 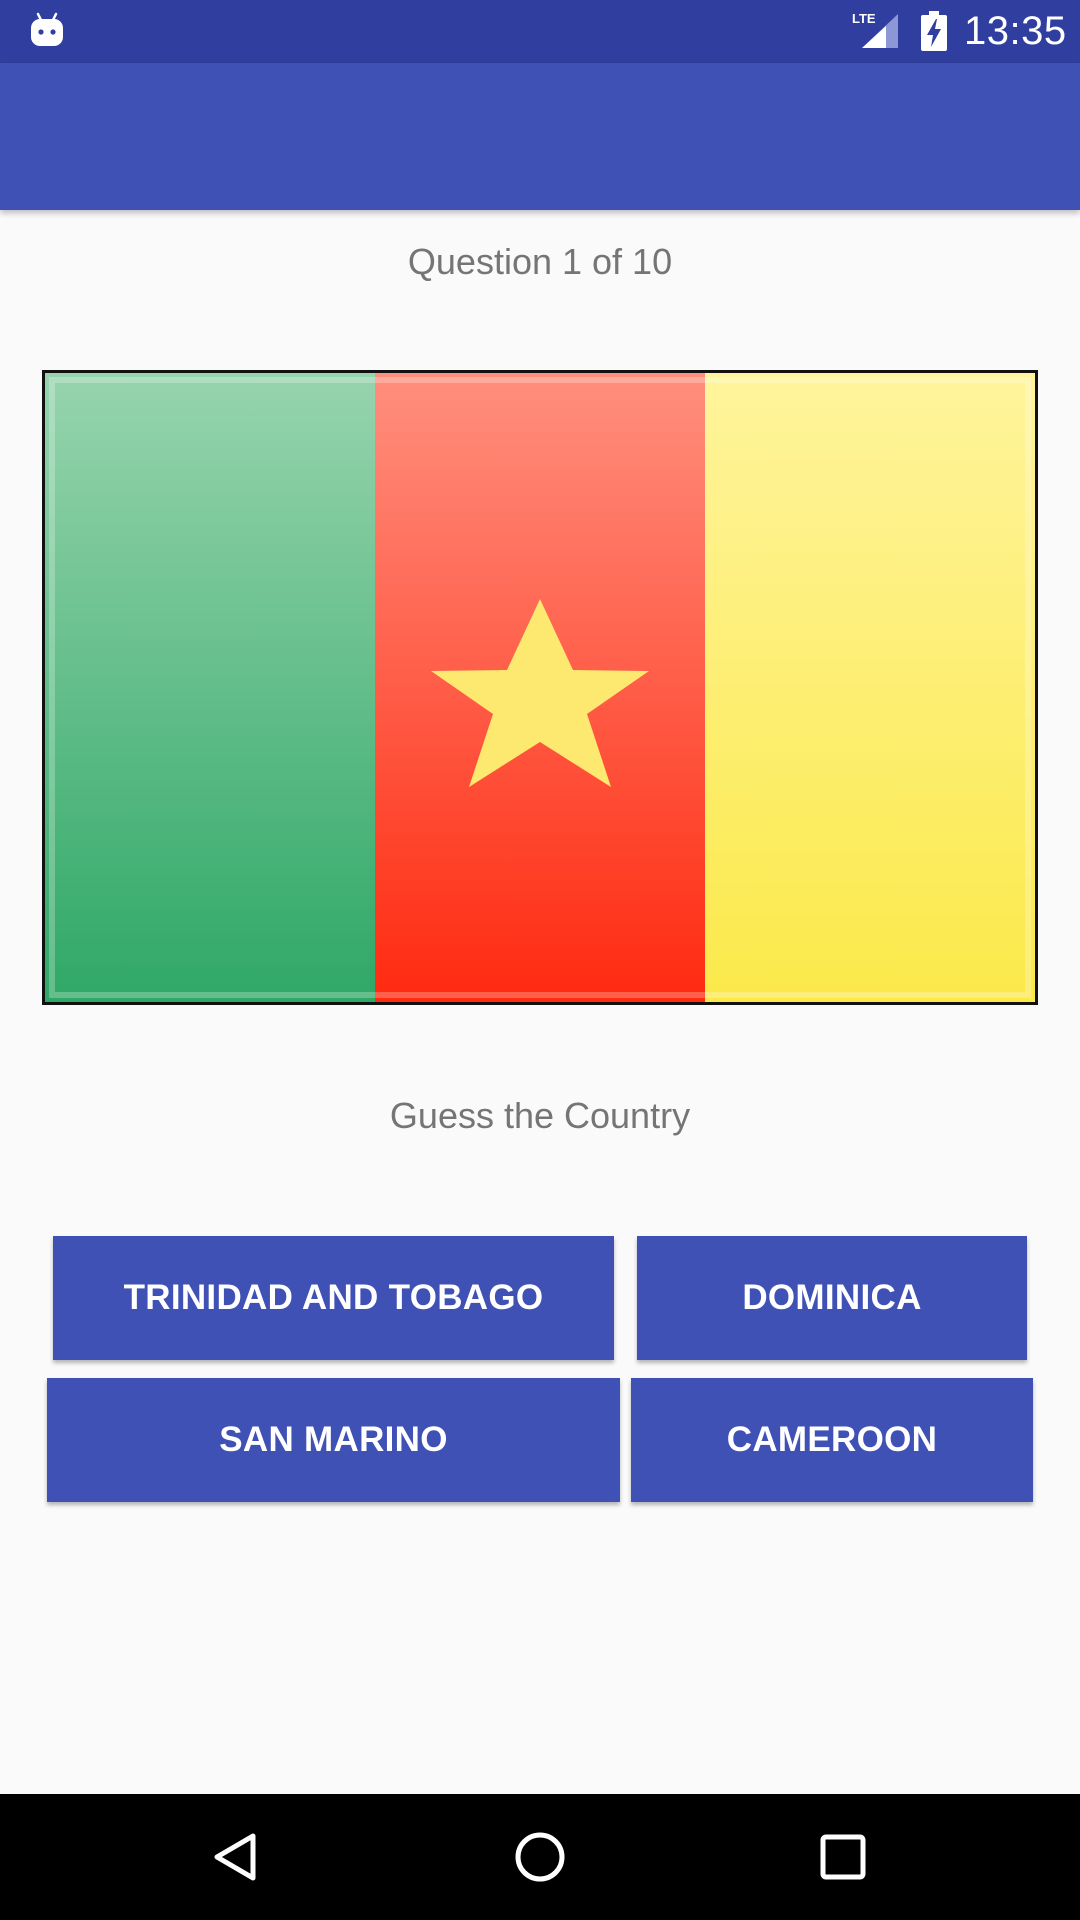 What do you see at coordinates (864, 18) in the screenshot?
I see `svg-text: LTE` at bounding box center [864, 18].